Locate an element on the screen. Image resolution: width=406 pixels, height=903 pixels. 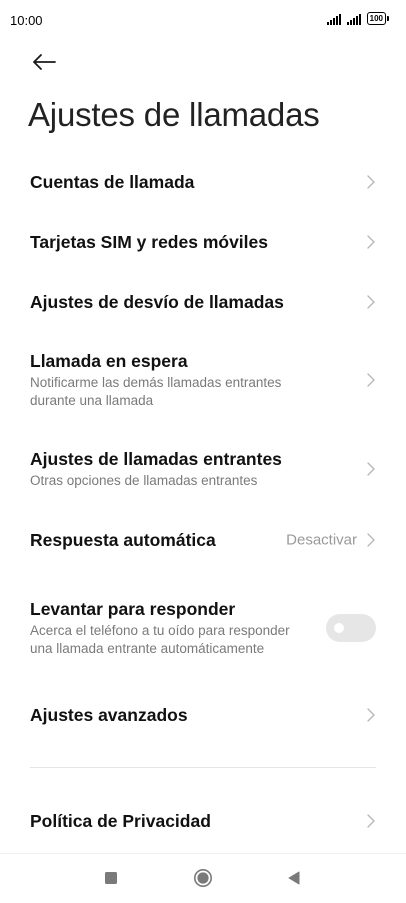
settings-item-label: Ajustes avanzados is located at coordinates (109, 715).